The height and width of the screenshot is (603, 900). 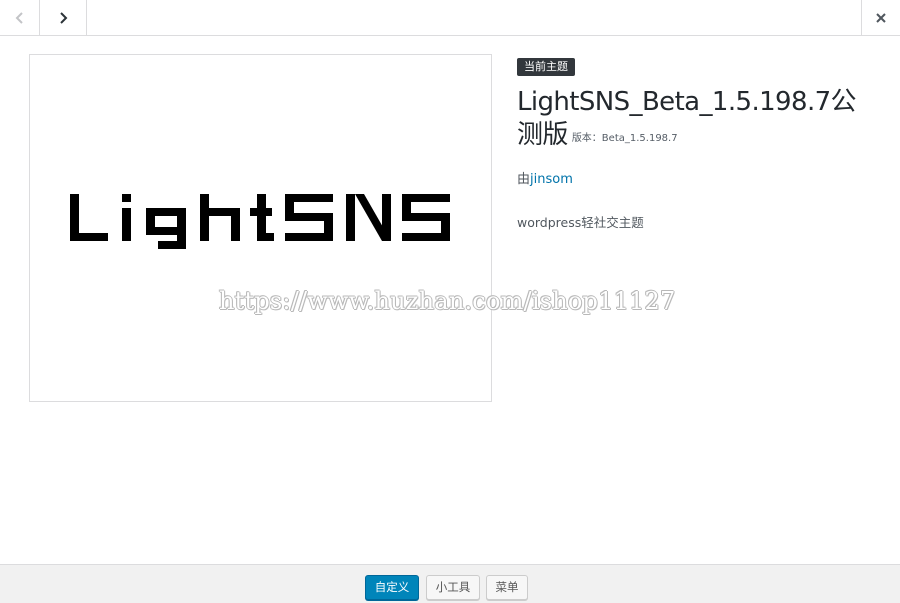 I want to click on watermark-text: https://www.huzhan.com/ishop11127, so click(x=447, y=301).